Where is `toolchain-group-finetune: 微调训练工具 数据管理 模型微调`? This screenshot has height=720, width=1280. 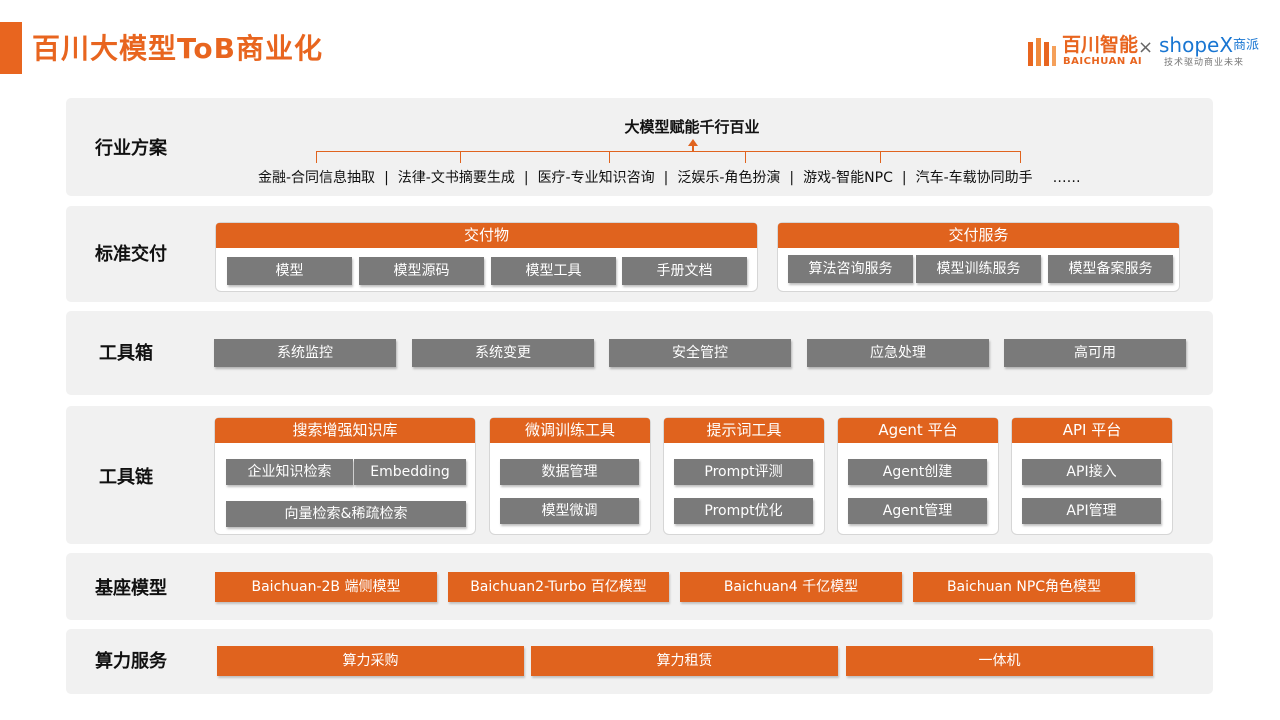
toolchain-group-finetune: 微调训练工具 数据管理 模型微调 is located at coordinates (570, 476).